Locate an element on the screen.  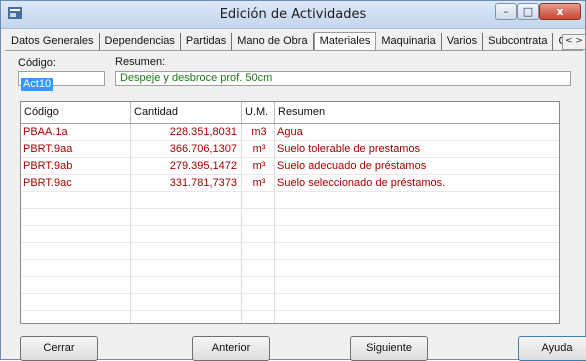
tab-materiales: Materiales is located at coordinates (345, 41).